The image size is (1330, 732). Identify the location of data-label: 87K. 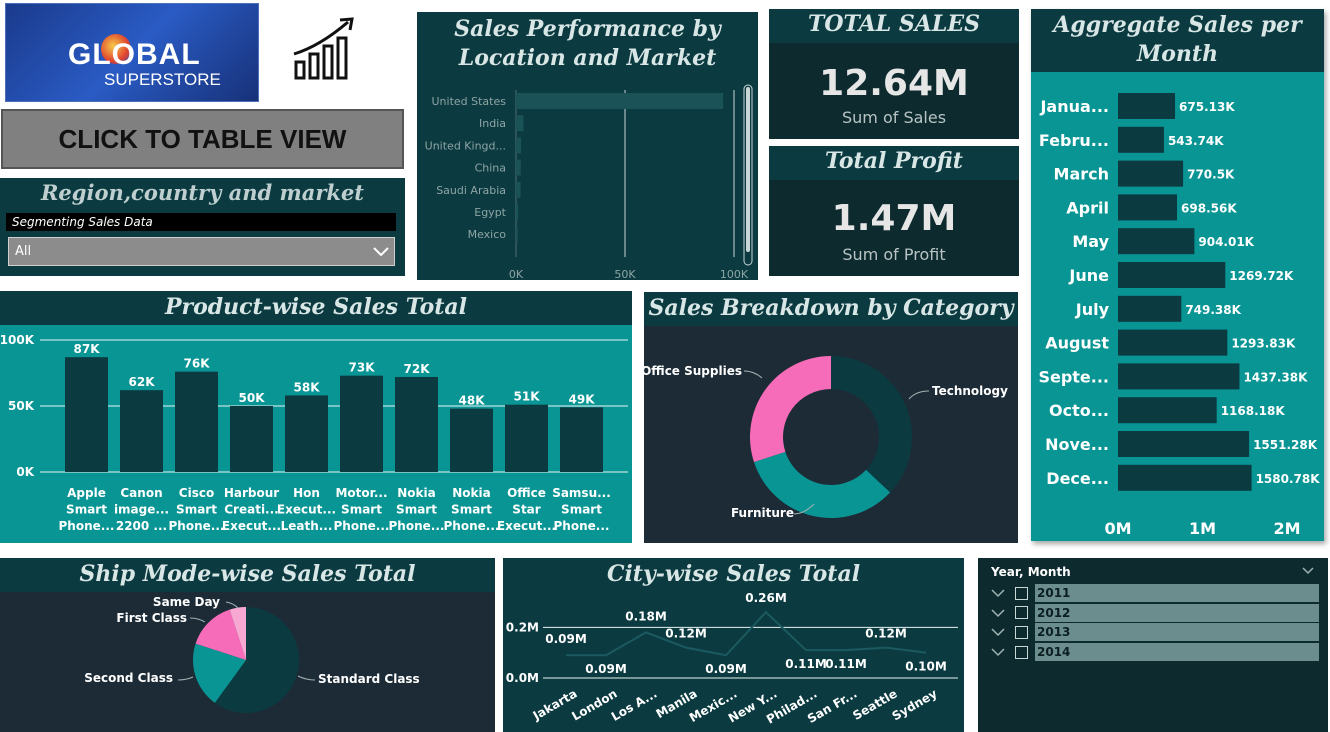
(87, 349).